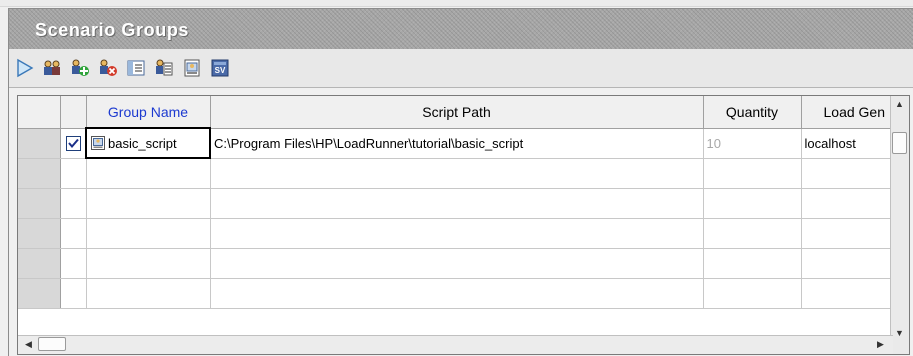 This screenshot has width=913, height=356. I want to click on scroll-right-icon: ▶, so click(880, 344).